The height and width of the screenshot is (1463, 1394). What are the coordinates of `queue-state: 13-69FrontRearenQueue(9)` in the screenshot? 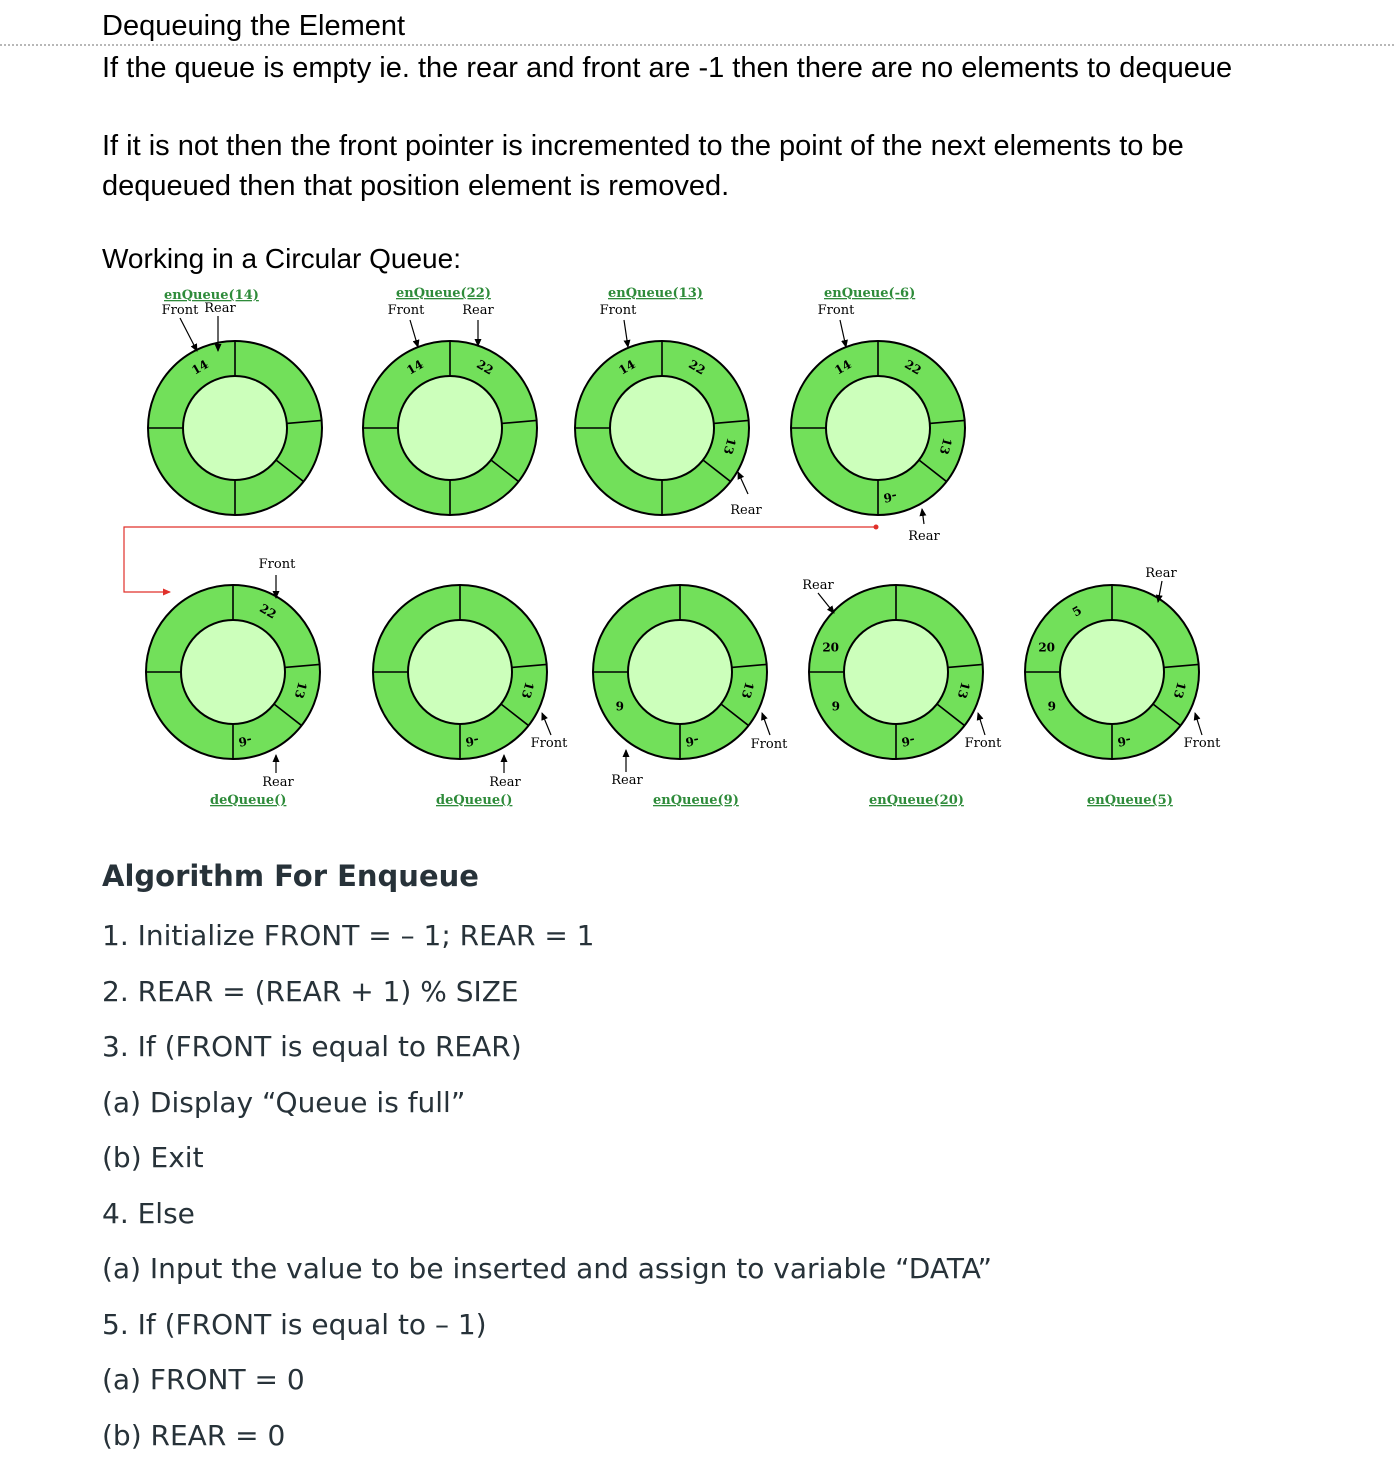 It's located at (690, 696).